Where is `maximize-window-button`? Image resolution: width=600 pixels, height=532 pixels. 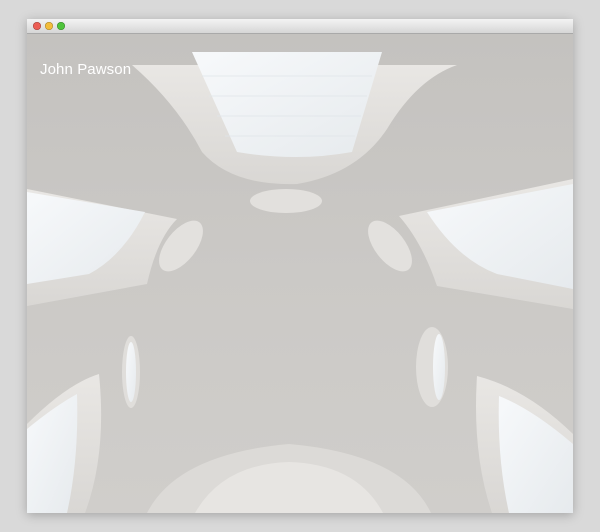 maximize-window-button is located at coordinates (61, 26).